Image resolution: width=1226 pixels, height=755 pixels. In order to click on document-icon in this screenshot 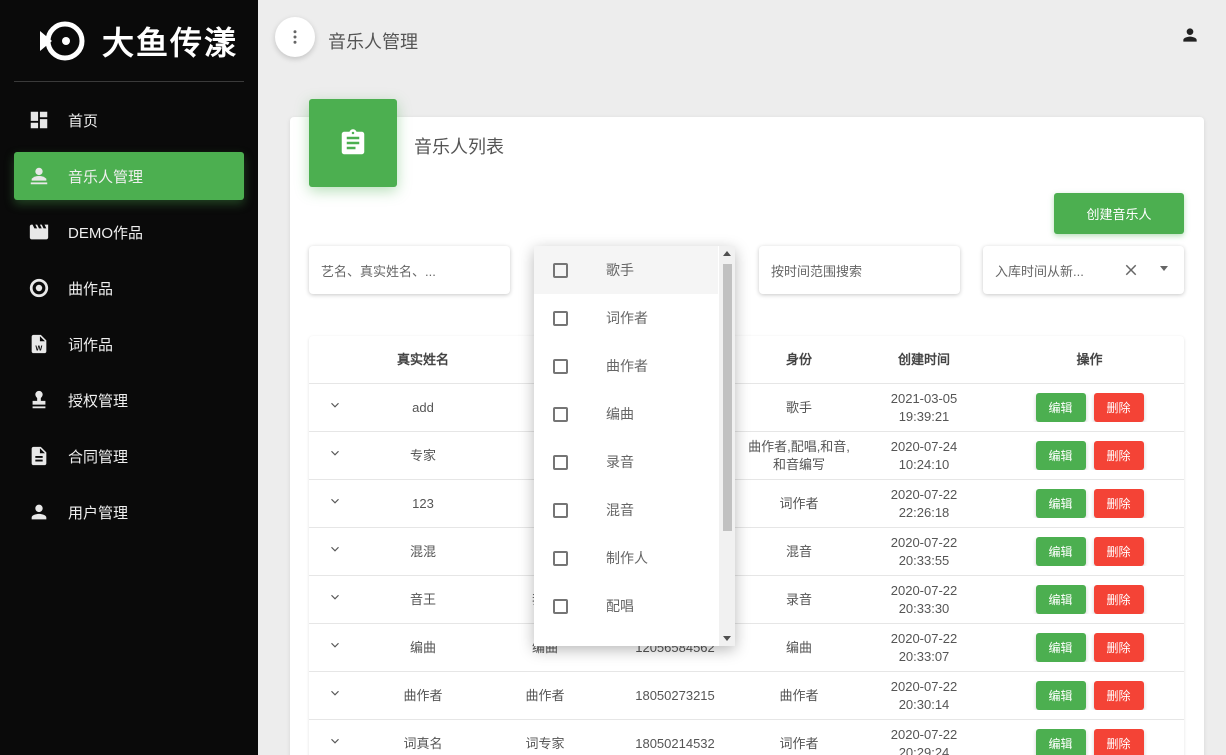, I will do `click(39, 456)`.